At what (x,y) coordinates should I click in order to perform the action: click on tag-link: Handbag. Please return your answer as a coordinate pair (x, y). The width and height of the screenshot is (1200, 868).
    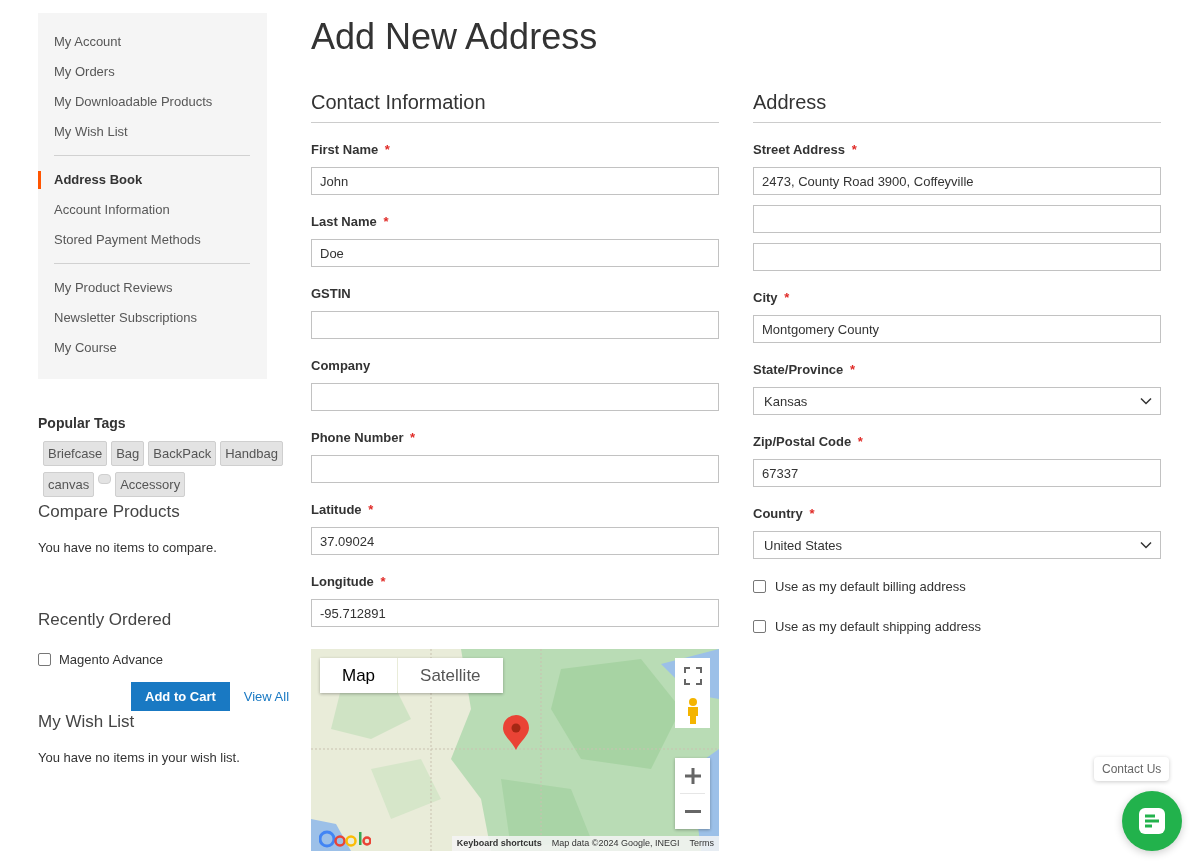
    Looking at the image, I should click on (251, 453).